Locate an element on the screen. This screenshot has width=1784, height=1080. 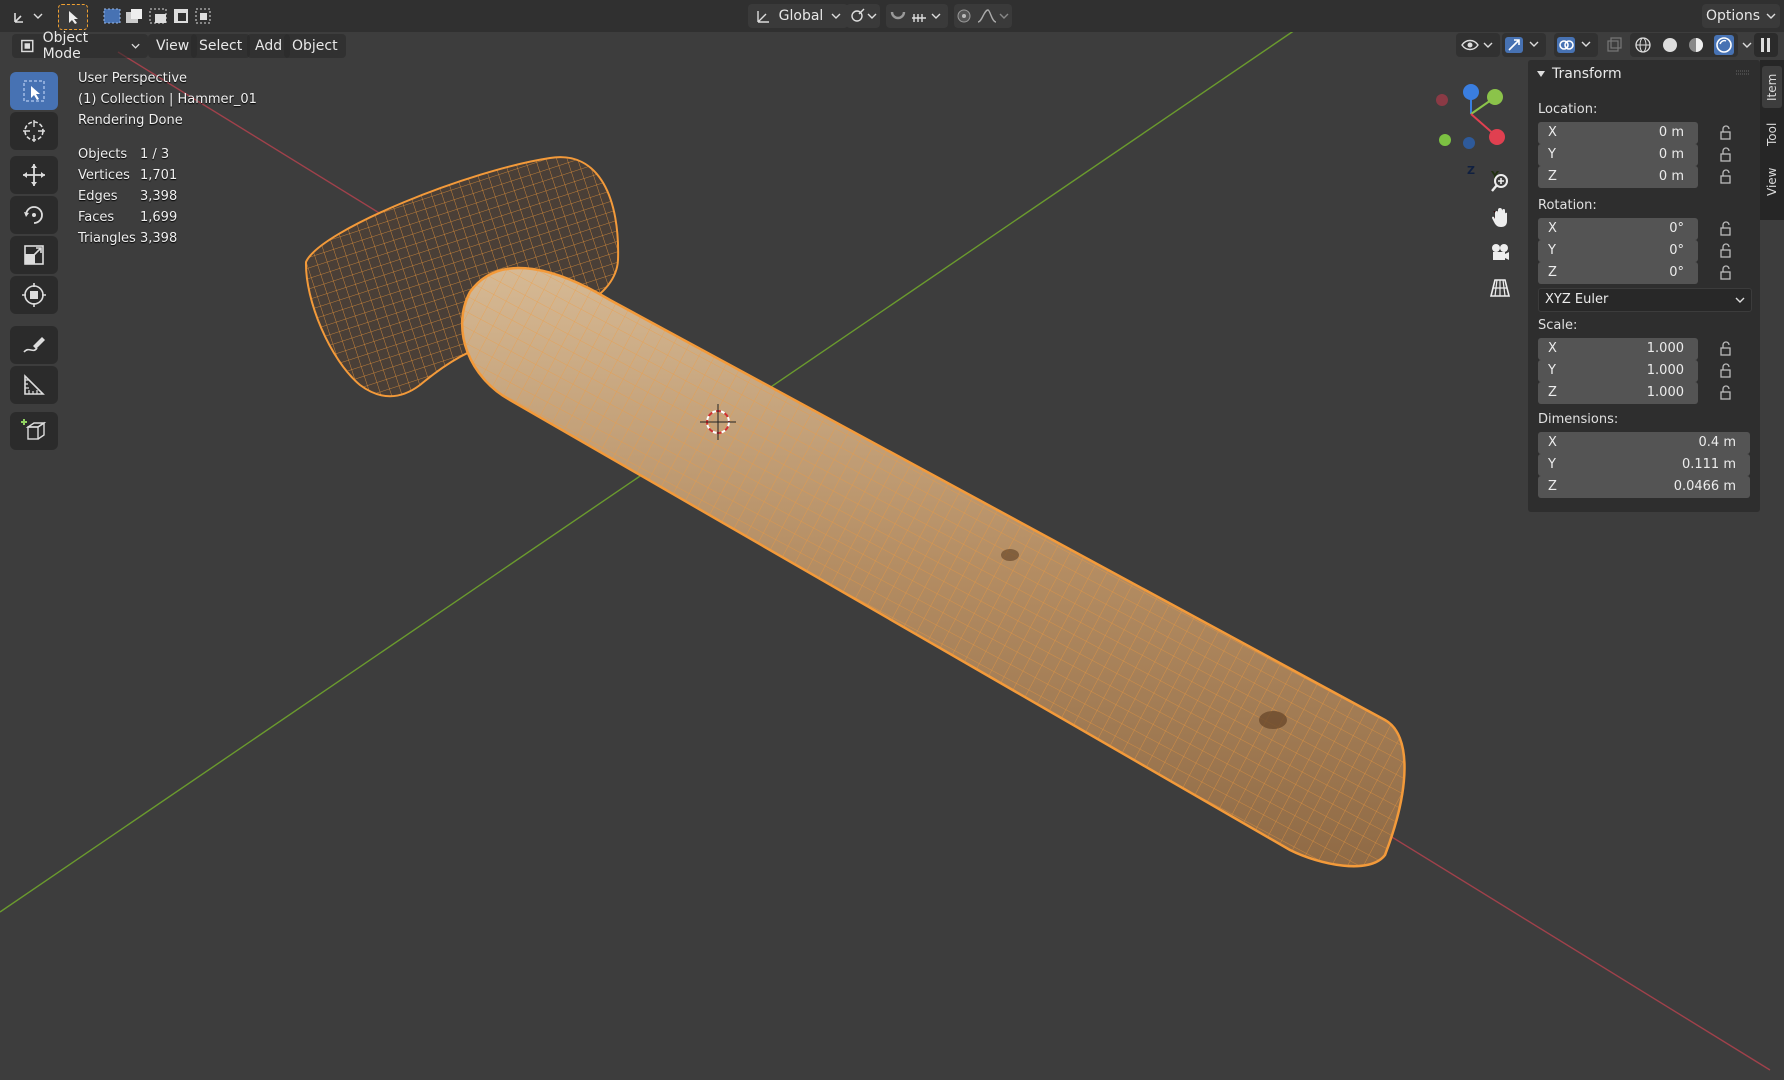
dimensions-y-field: Y 0.111 m is located at coordinates (1644, 465).